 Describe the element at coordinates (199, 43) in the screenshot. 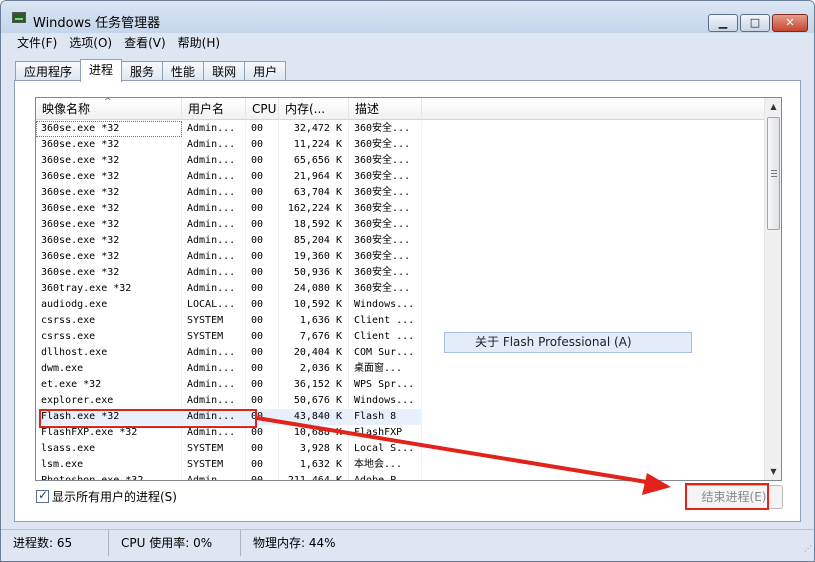

I see `menu-help: 帮助(H)` at that location.